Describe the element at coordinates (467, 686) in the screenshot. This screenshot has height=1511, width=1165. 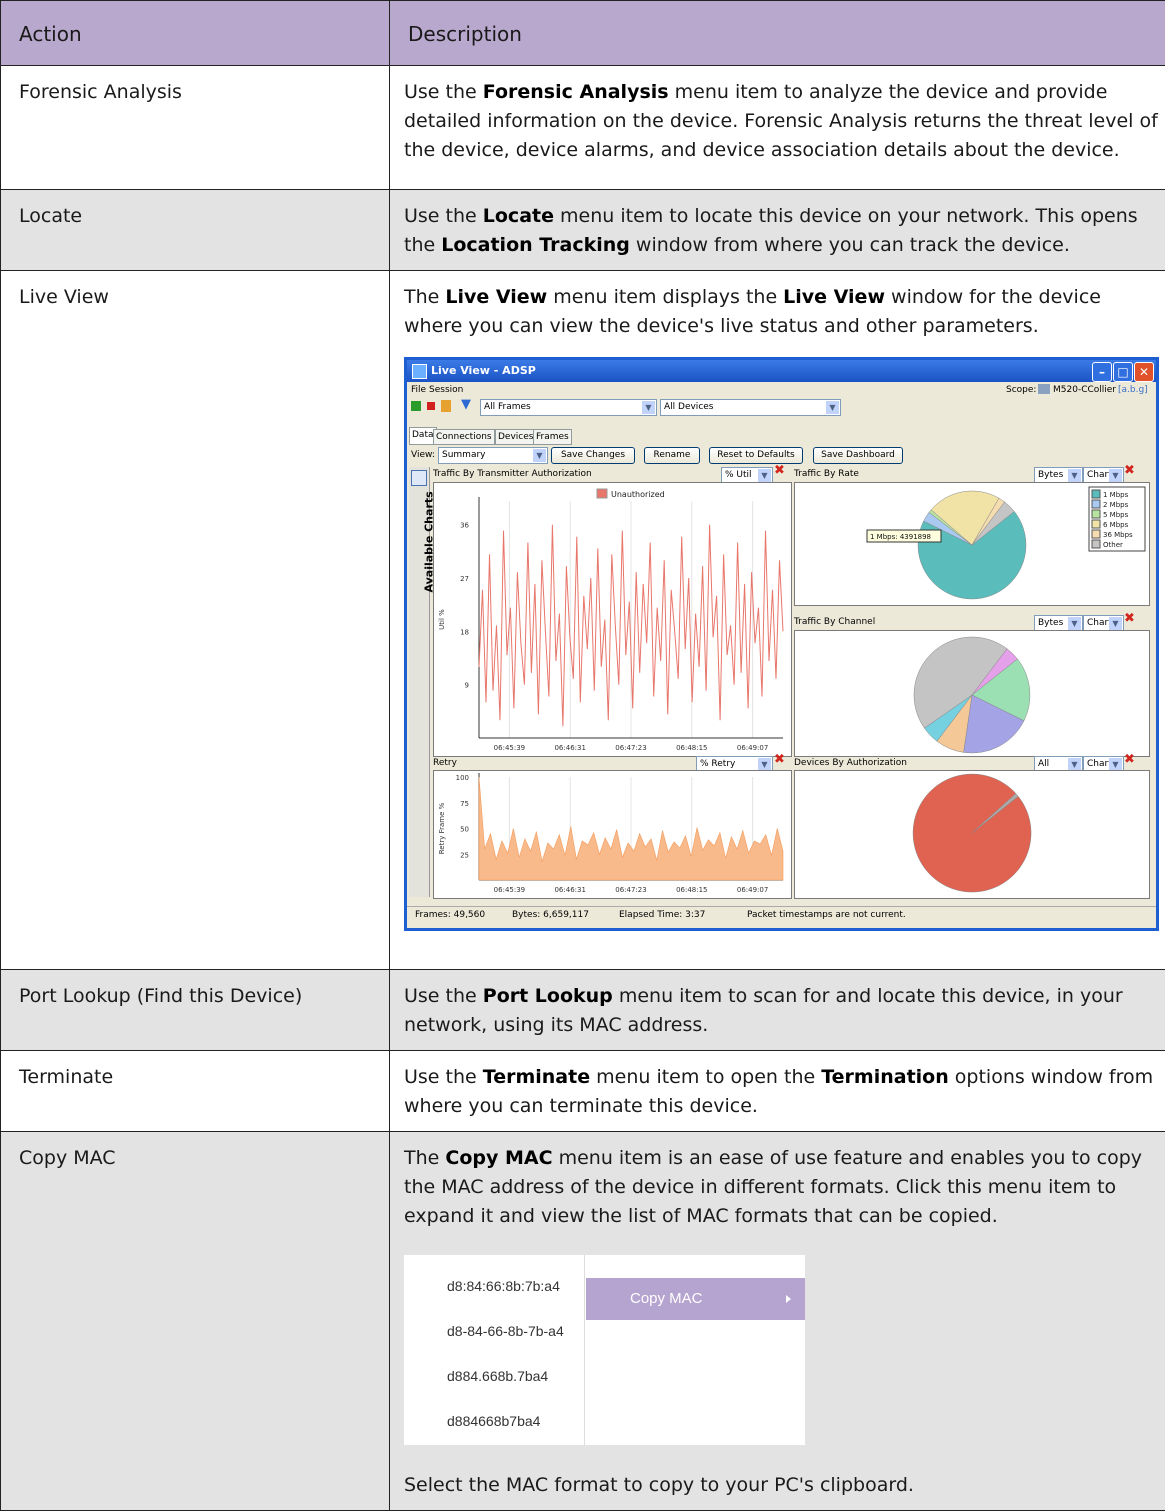
I see `y-tick-label: 9` at that location.